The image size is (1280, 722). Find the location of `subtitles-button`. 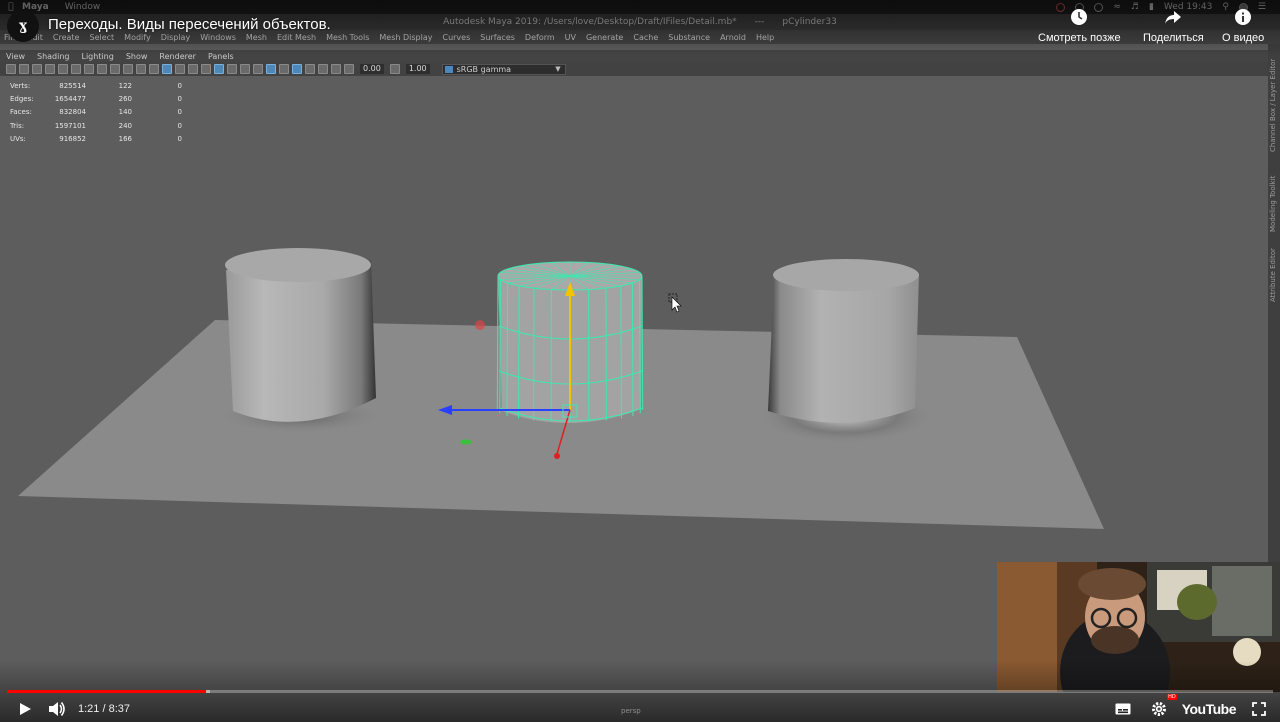

subtitles-button is located at coordinates (1123, 709).